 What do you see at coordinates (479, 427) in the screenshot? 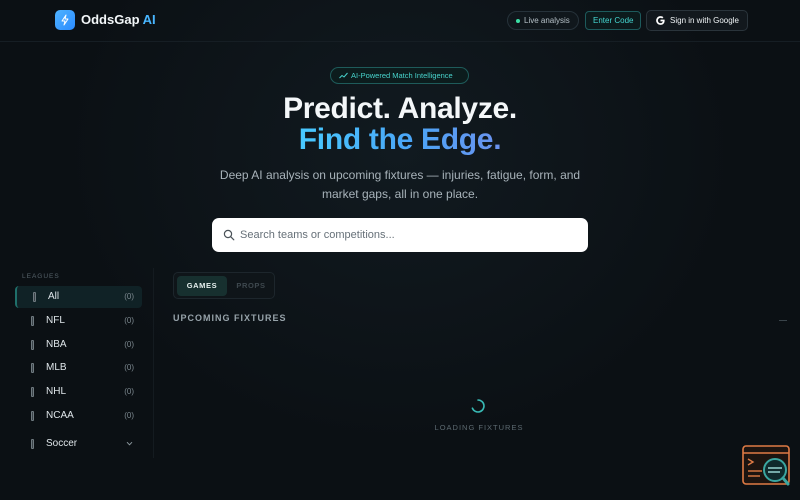
I see `loading-fixtures-text: LOADING FIXTURES` at bounding box center [479, 427].